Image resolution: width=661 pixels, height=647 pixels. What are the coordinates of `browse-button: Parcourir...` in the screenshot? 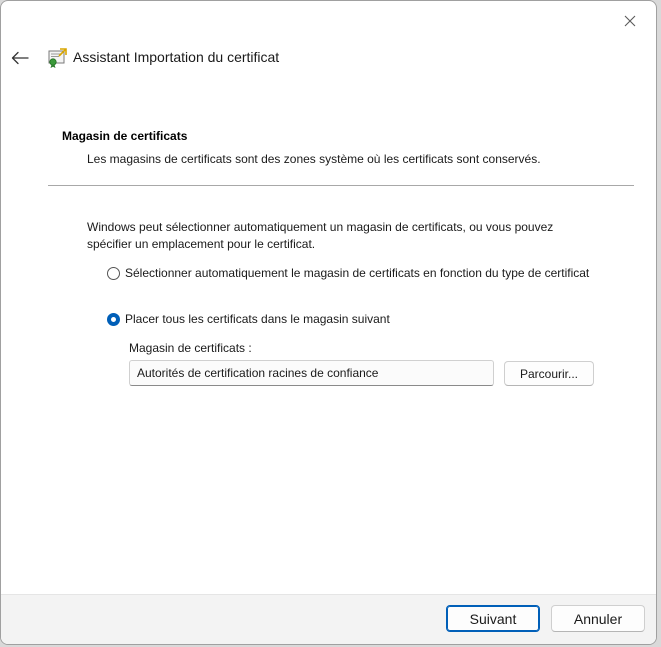 It's located at (549, 373).